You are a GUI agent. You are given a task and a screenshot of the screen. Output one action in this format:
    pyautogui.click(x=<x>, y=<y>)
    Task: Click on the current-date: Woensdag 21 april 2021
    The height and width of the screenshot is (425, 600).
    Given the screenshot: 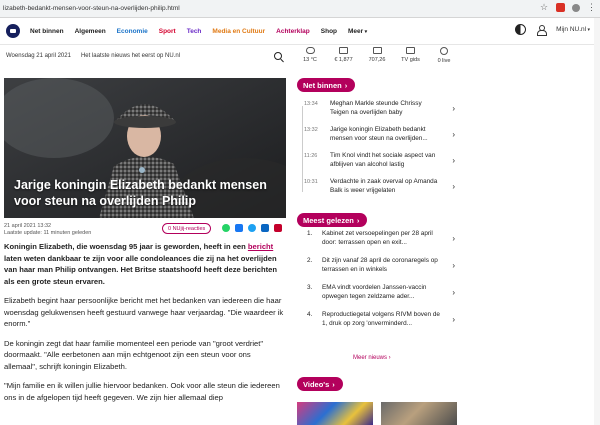 What is the action you would take?
    pyautogui.click(x=38, y=56)
    